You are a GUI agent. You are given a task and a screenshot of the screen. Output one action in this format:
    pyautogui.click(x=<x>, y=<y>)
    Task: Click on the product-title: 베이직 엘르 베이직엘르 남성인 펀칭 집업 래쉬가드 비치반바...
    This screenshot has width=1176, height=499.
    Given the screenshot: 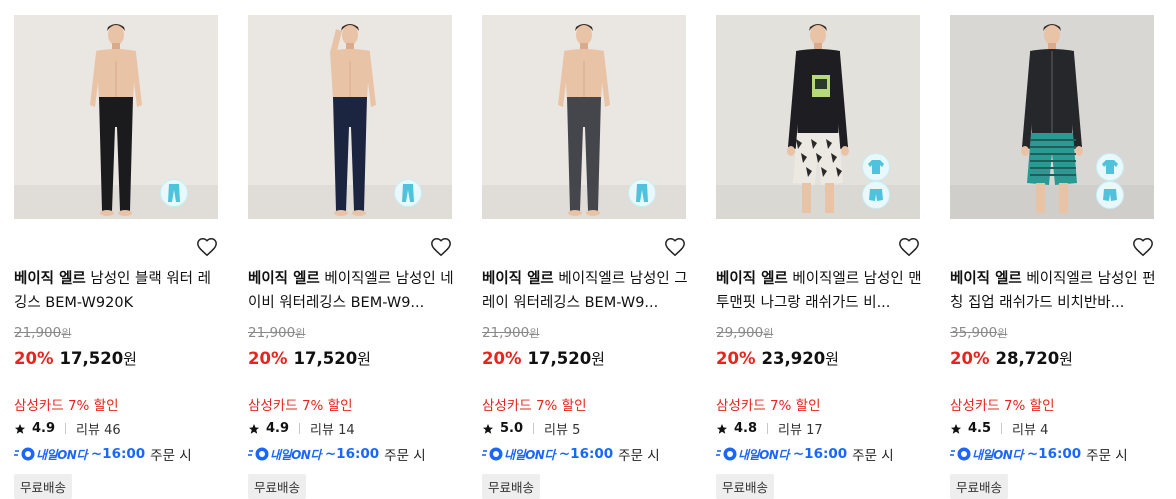 What is the action you would take?
    pyautogui.click(x=1053, y=291)
    